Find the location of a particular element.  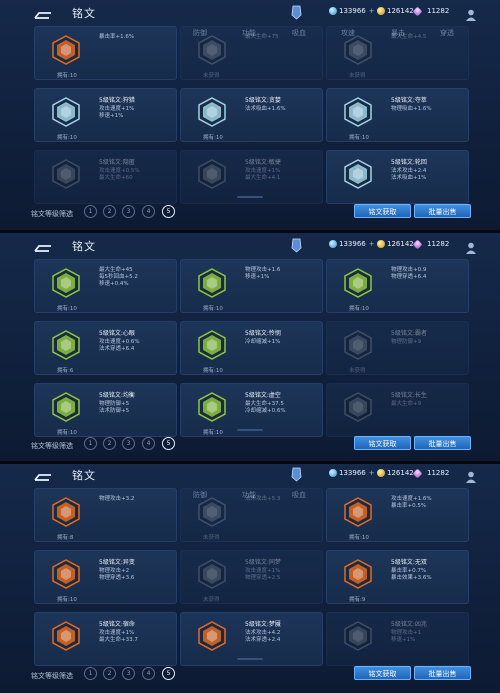

inscription-card: 5级铭文:凶兆 物理攻击+1 移速+1% is located at coordinates (397, 639).